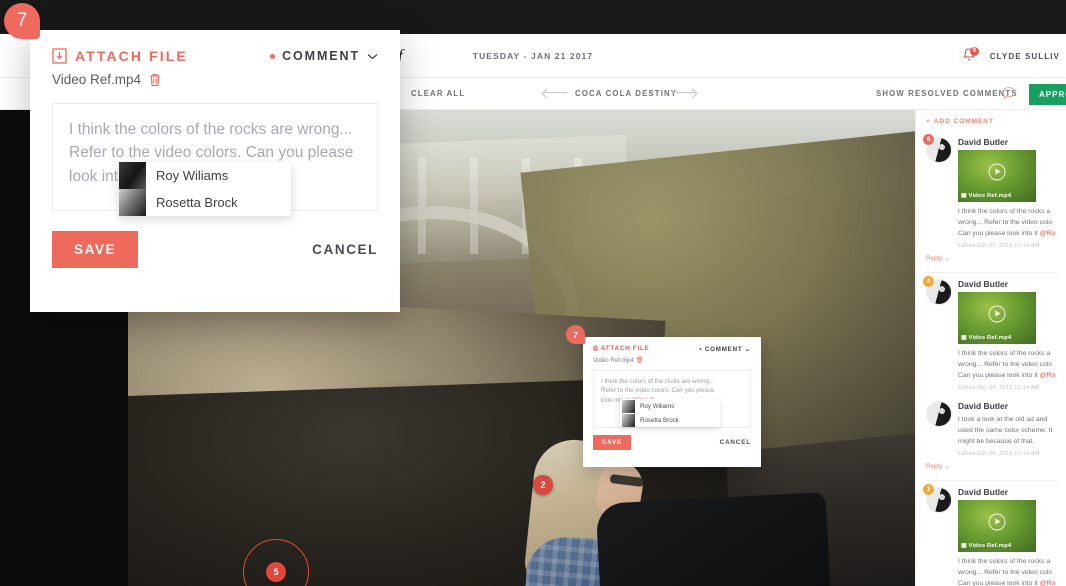 This screenshot has height=586, width=1066. What do you see at coordinates (273, 56) in the screenshot?
I see `comment-status-dot-icon` at bounding box center [273, 56].